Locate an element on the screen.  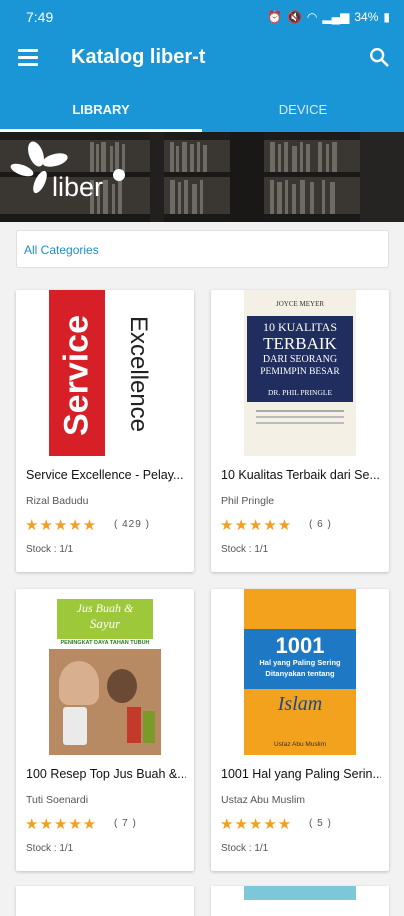
tab-device: DEVICE is located at coordinates (303, 108).